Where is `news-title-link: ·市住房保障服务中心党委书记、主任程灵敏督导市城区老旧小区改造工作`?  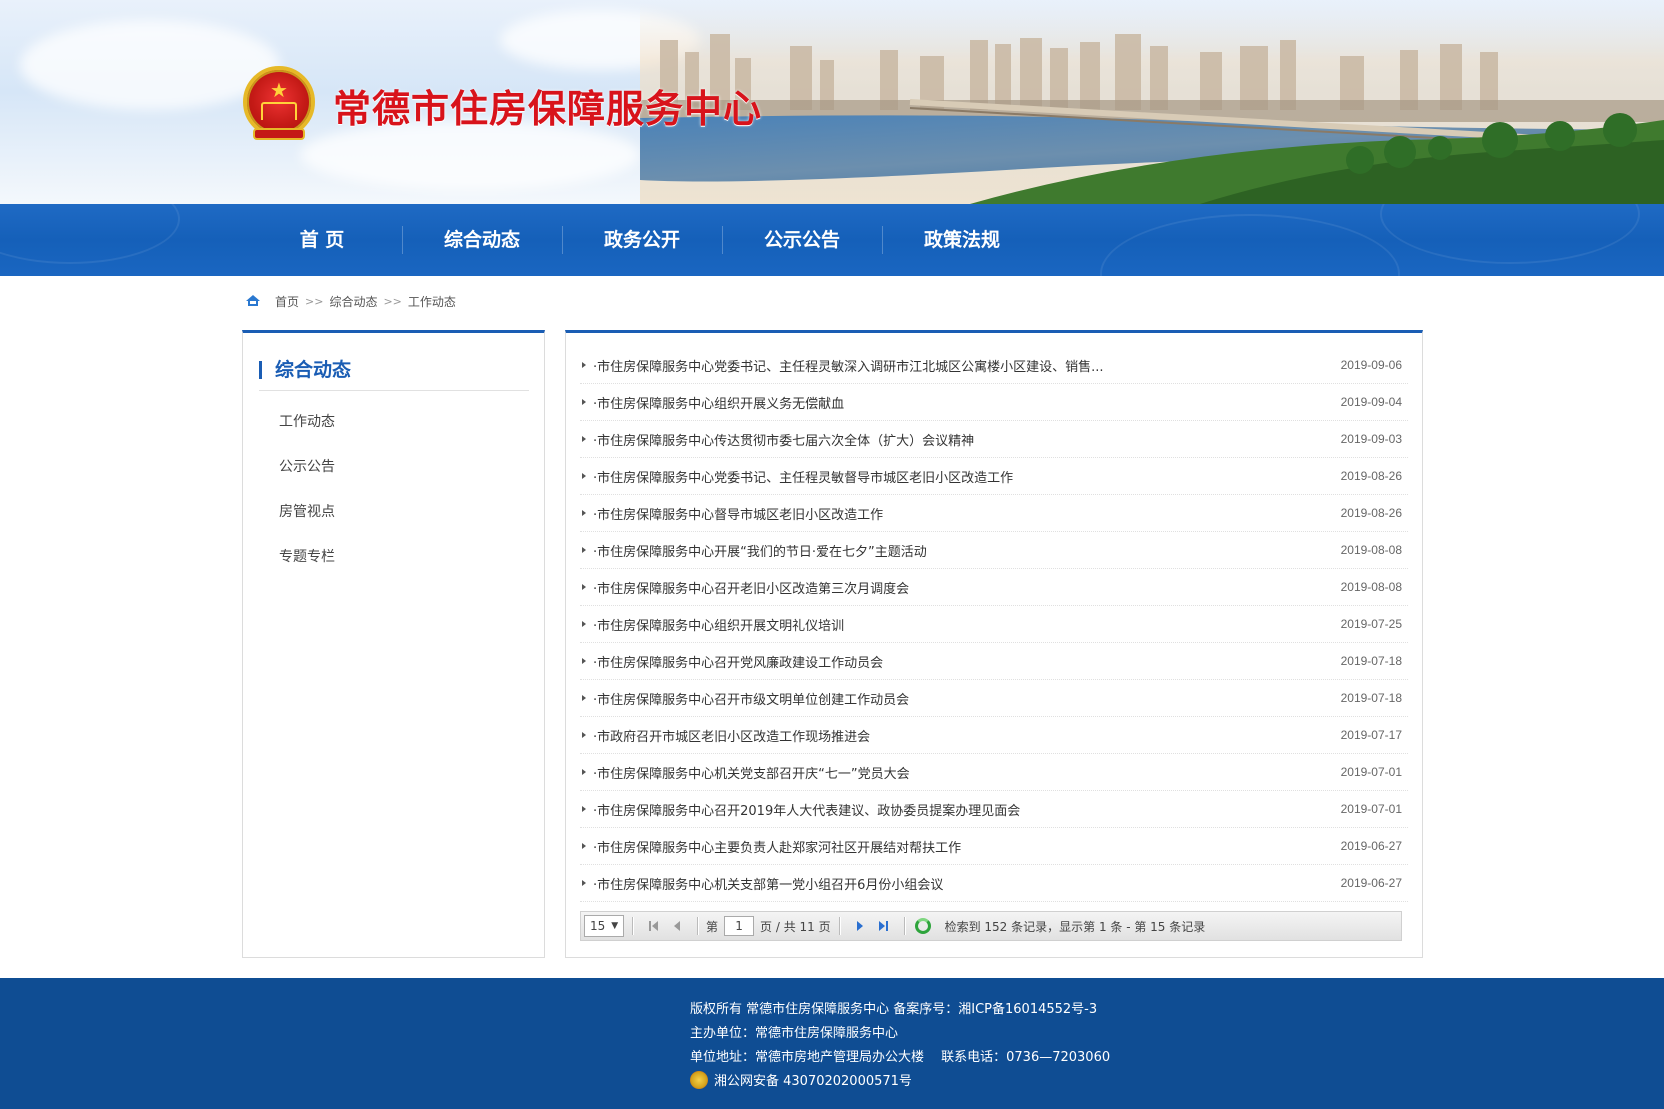 news-title-link: ·市住房保障服务中心党委书记、主任程灵敏督导市城区老旧小区改造工作 is located at coordinates (803, 476).